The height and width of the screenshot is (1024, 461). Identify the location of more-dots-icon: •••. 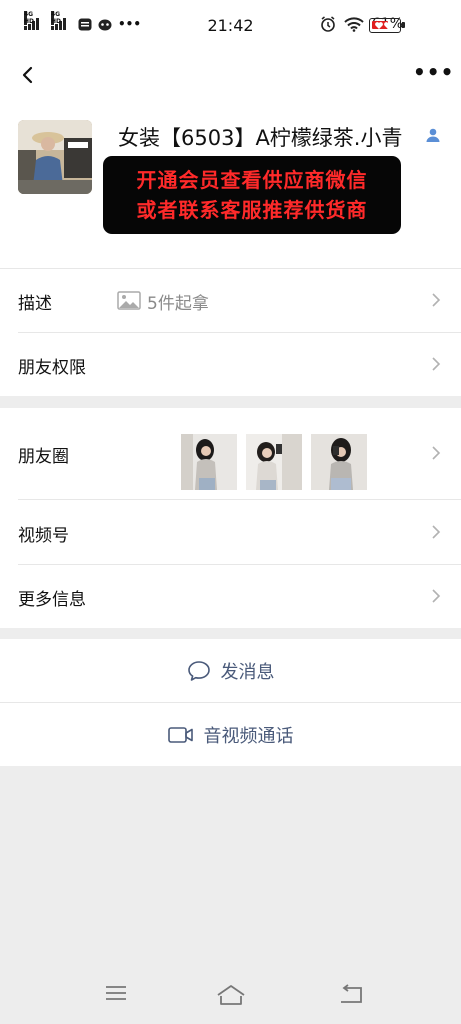
(433, 75).